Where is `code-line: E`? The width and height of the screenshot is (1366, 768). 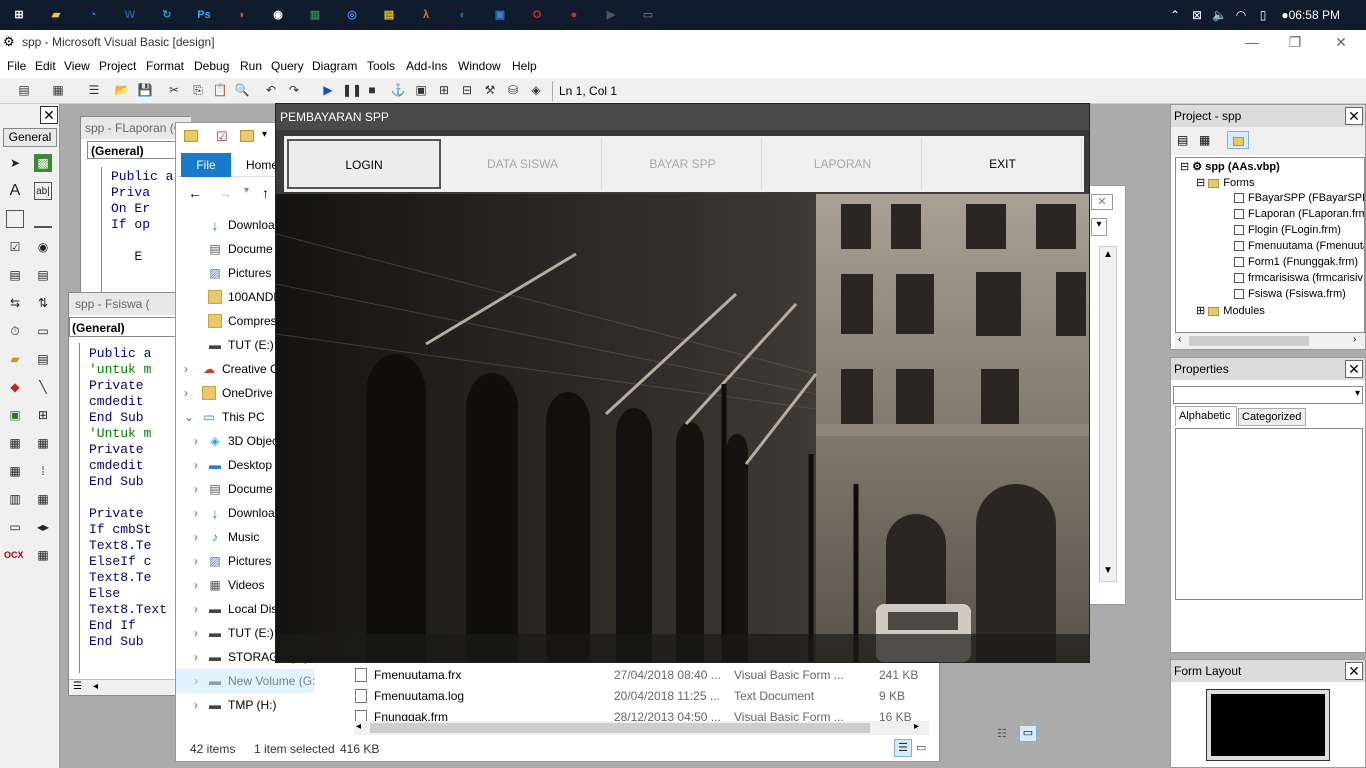 code-line: E is located at coordinates (142, 257).